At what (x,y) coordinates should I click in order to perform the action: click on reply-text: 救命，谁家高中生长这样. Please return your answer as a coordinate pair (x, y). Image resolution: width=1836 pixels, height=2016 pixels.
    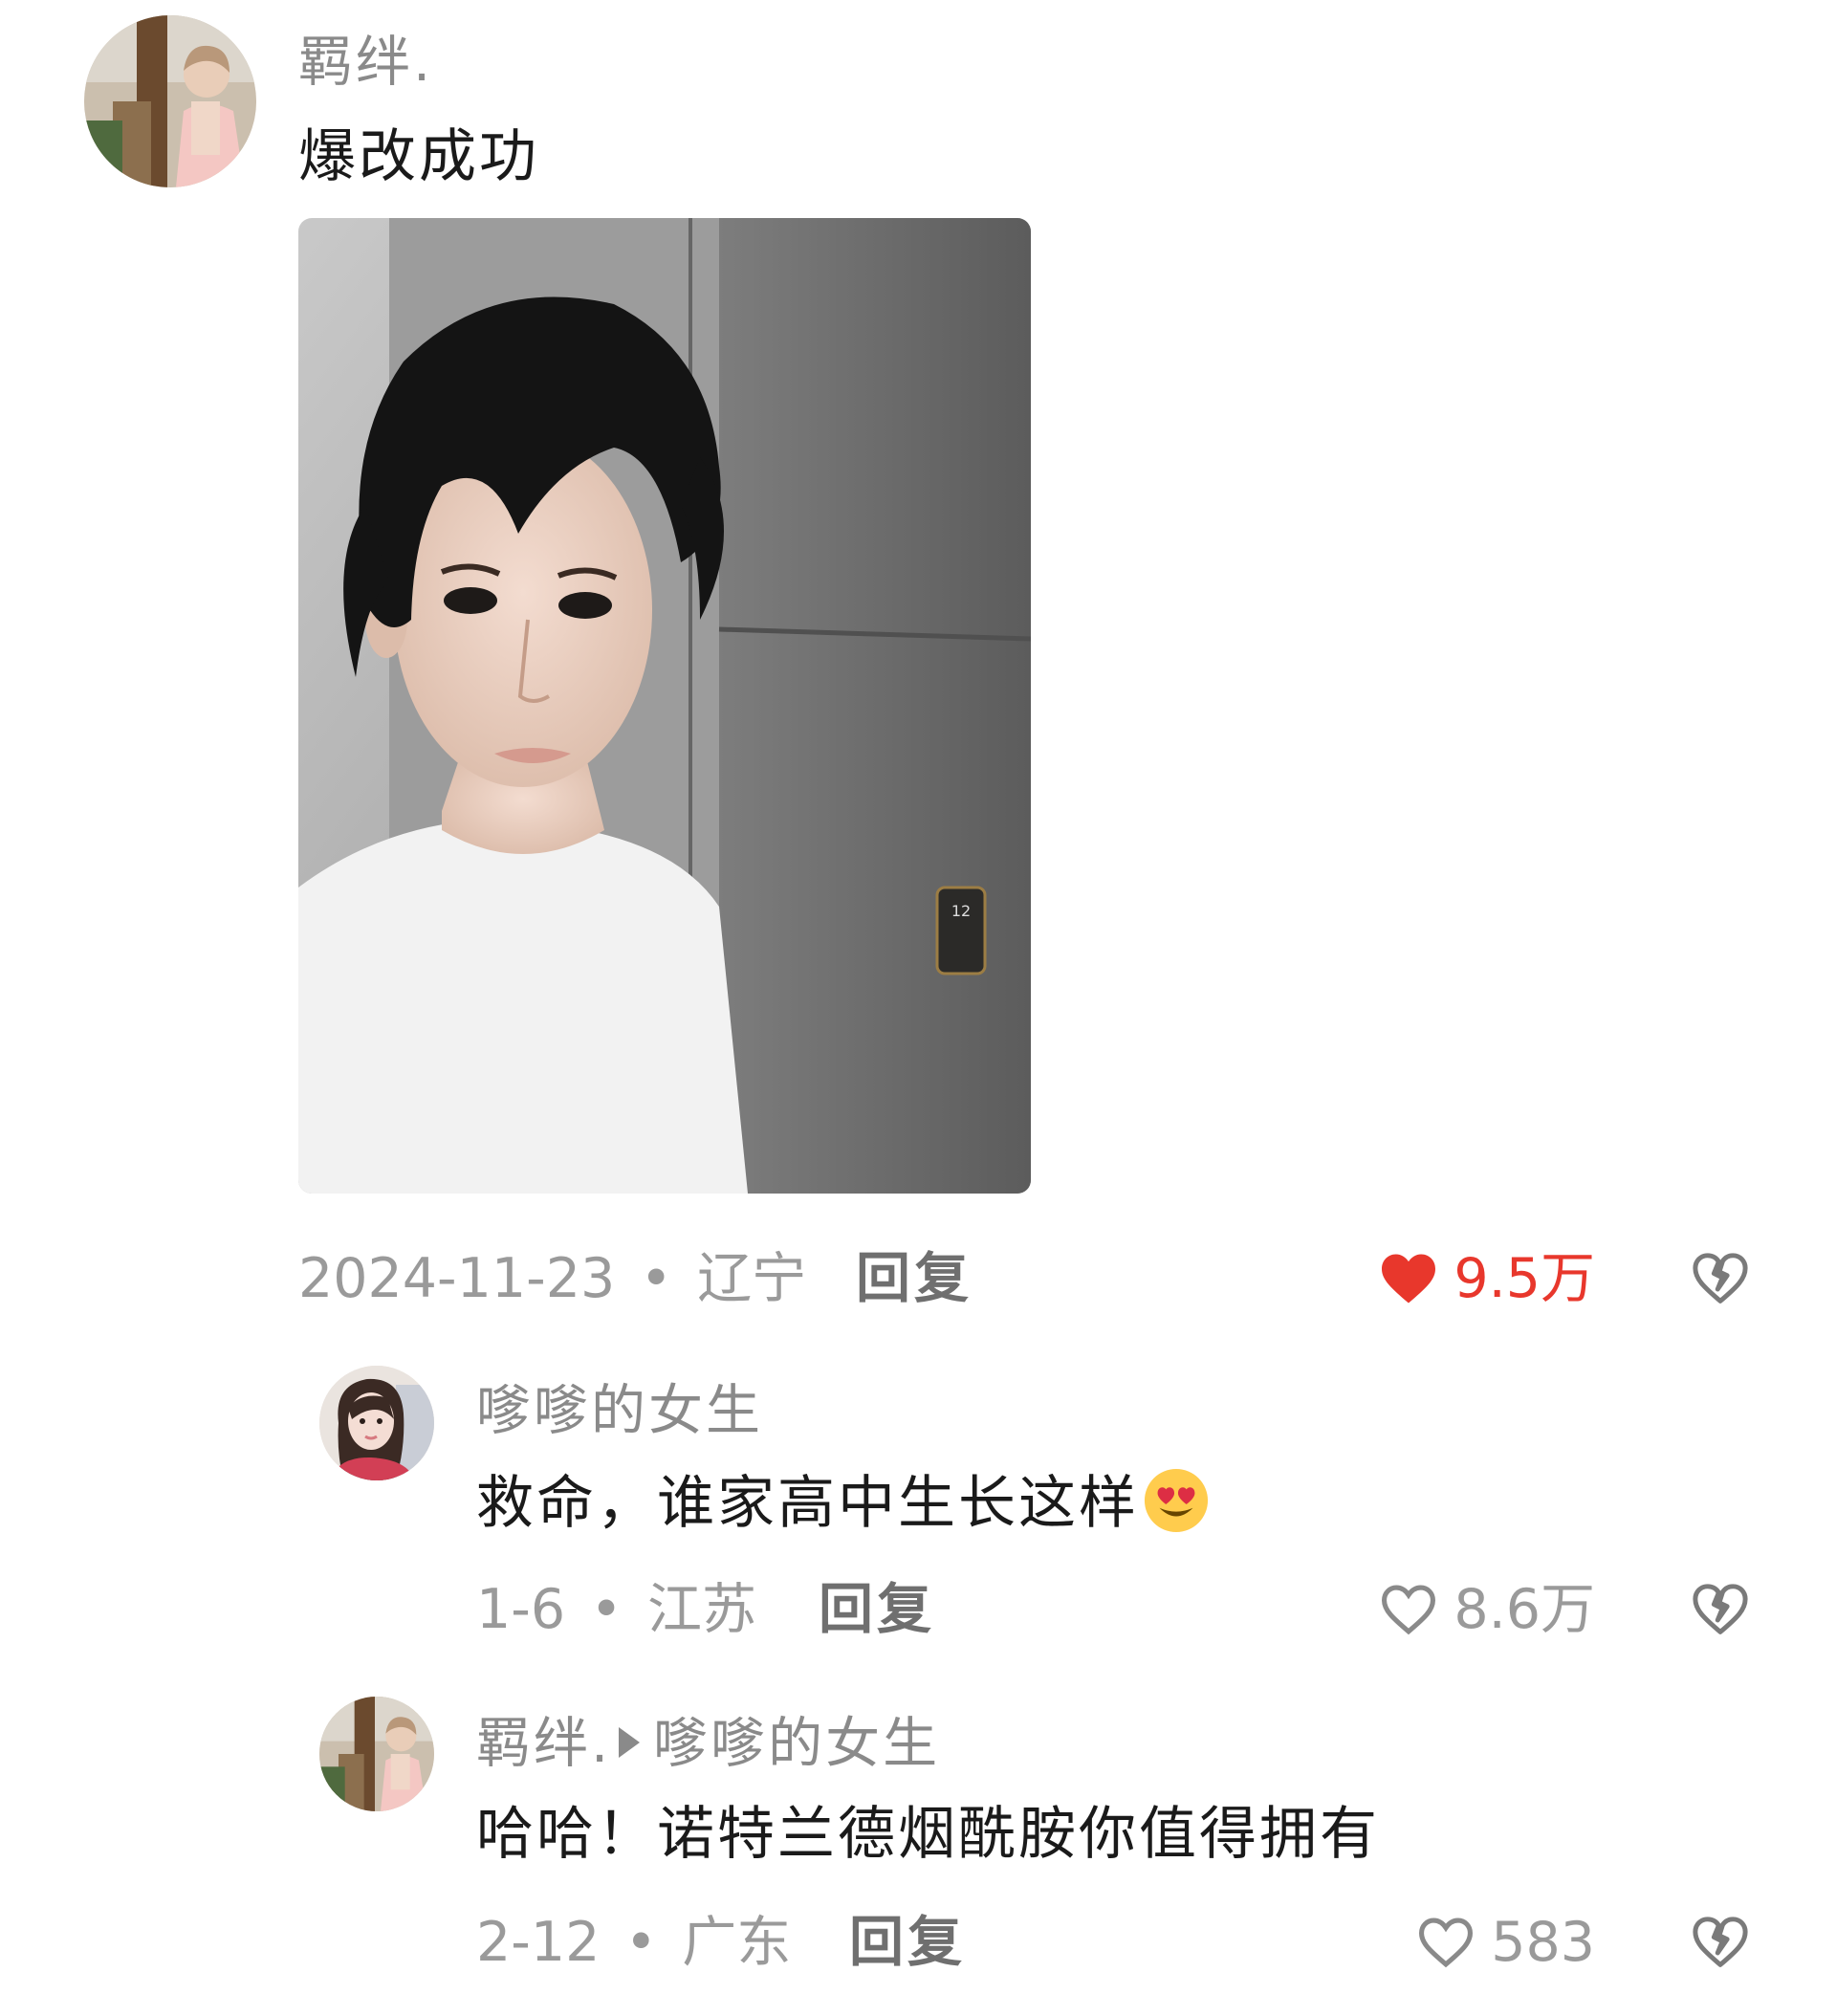
    Looking at the image, I should click on (843, 1503).